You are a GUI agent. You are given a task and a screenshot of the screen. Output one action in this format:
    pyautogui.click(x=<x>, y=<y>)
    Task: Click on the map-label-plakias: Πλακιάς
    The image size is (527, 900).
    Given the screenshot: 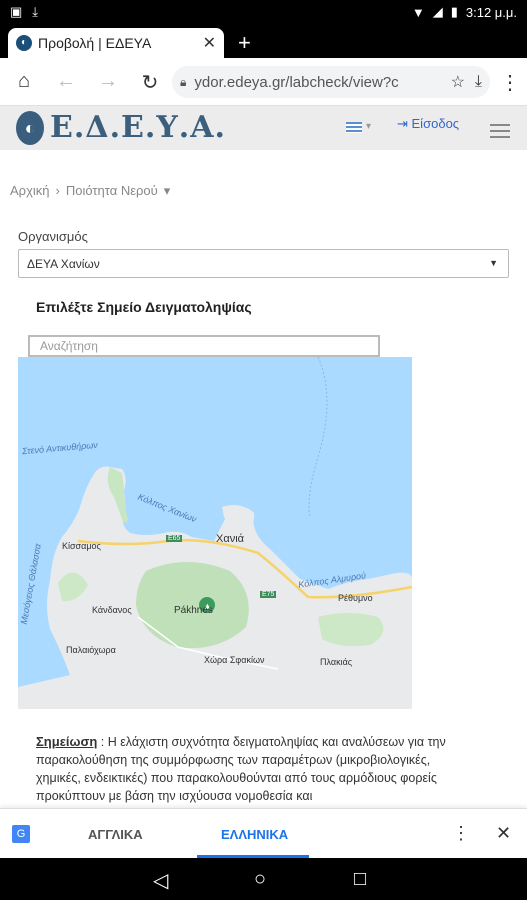 What is the action you would take?
    pyautogui.click(x=336, y=662)
    